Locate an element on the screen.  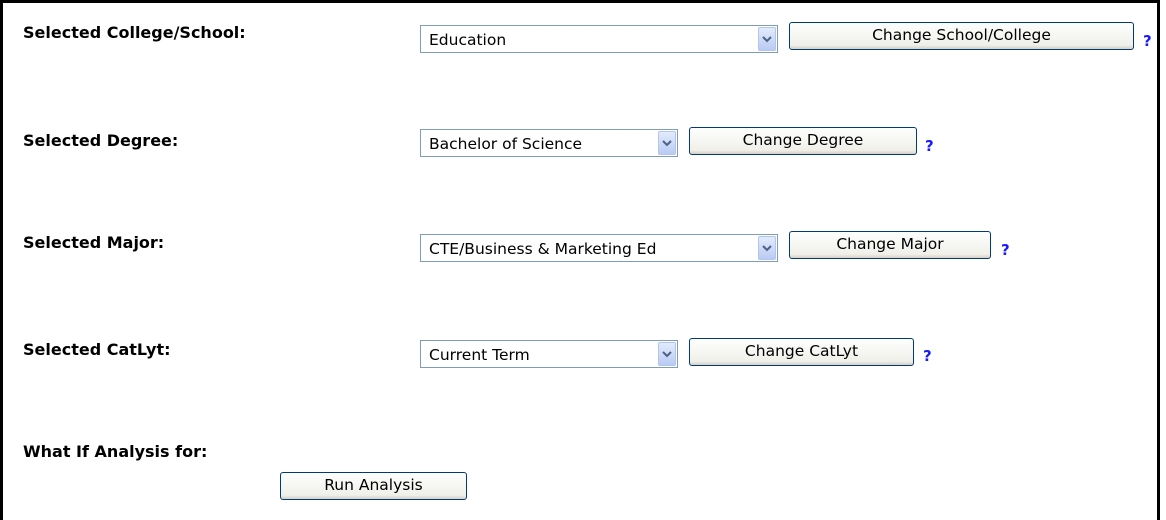
catlyt-help-link: ? is located at coordinates (927, 356).